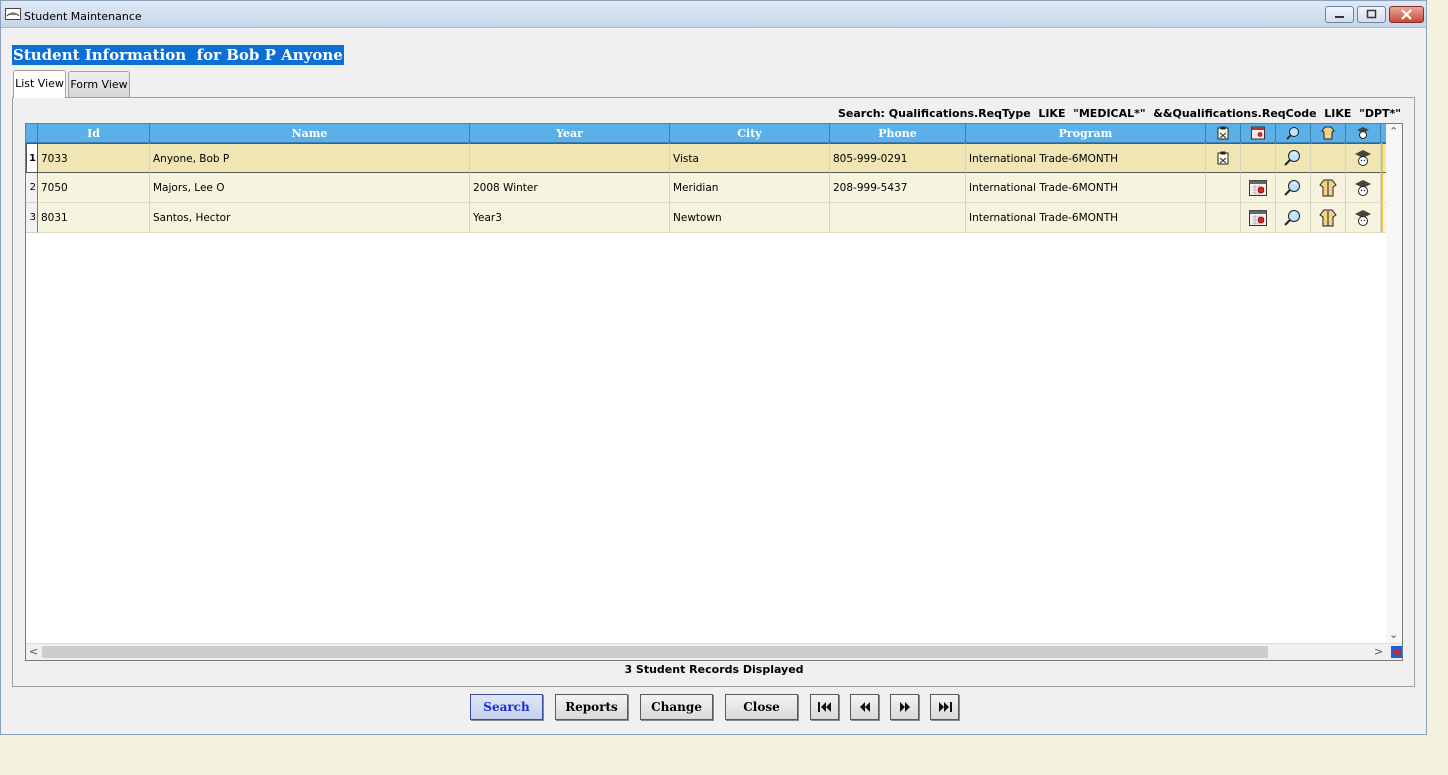 The width and height of the screenshot is (1448, 775). Describe the element at coordinates (750, 218) in the screenshot. I see `cell-city: Newtown` at that location.